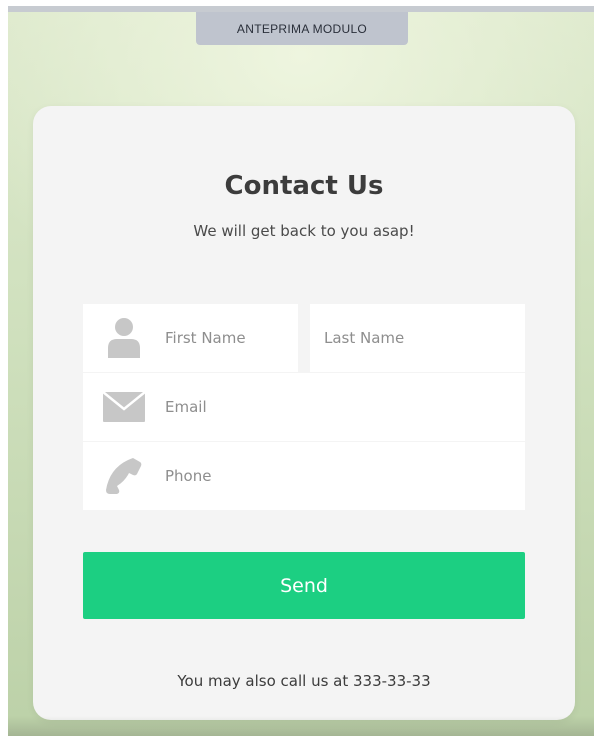 This screenshot has height=744, width=596. I want to click on person-icon, so click(124, 338).